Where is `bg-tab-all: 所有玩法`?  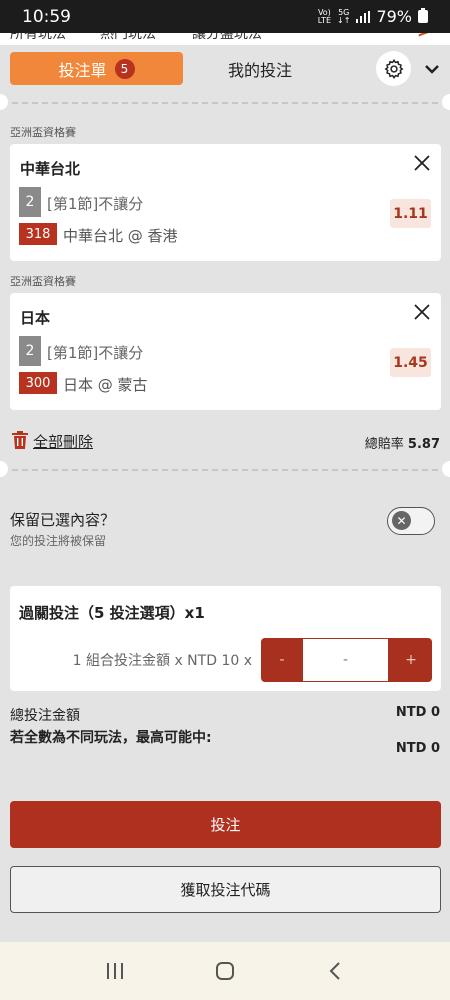 bg-tab-all: 所有玩法 is located at coordinates (38, 37).